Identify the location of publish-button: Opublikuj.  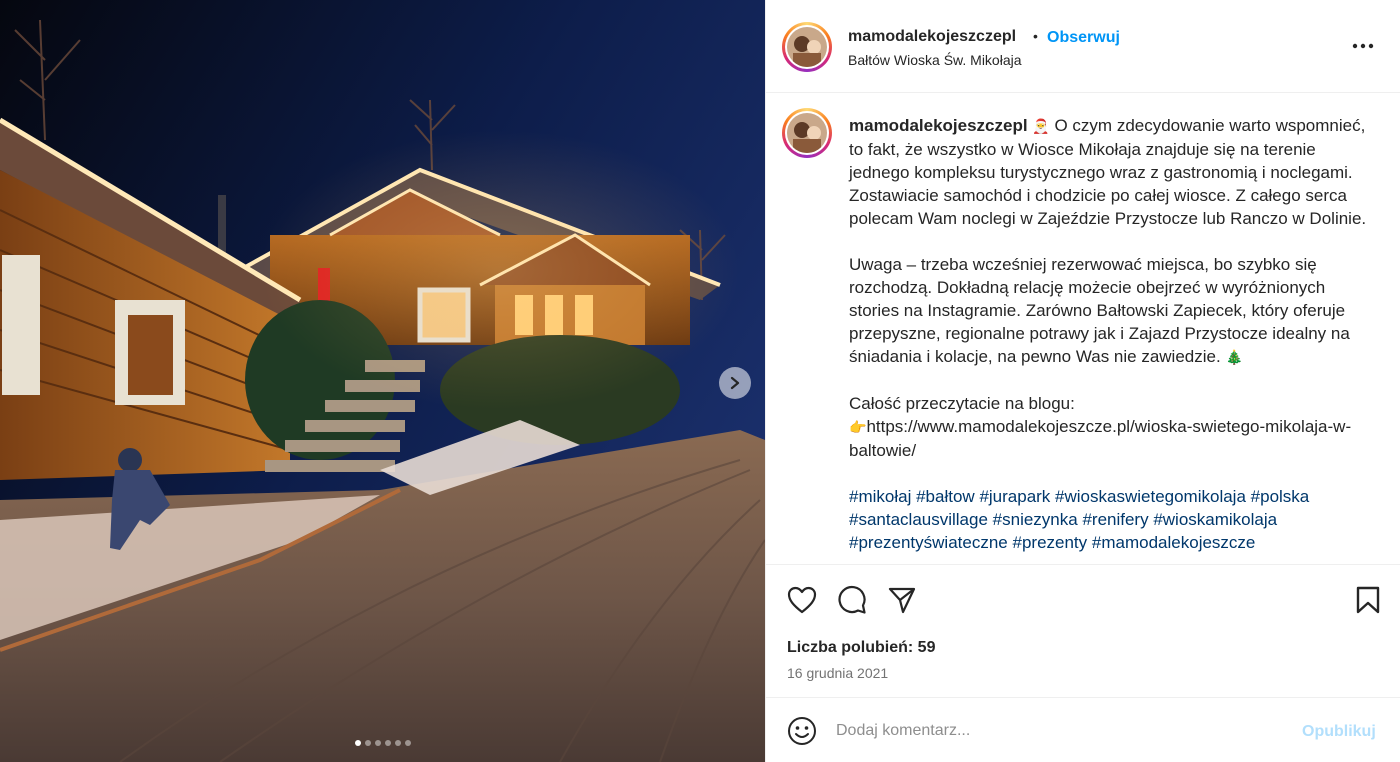
(1339, 732).